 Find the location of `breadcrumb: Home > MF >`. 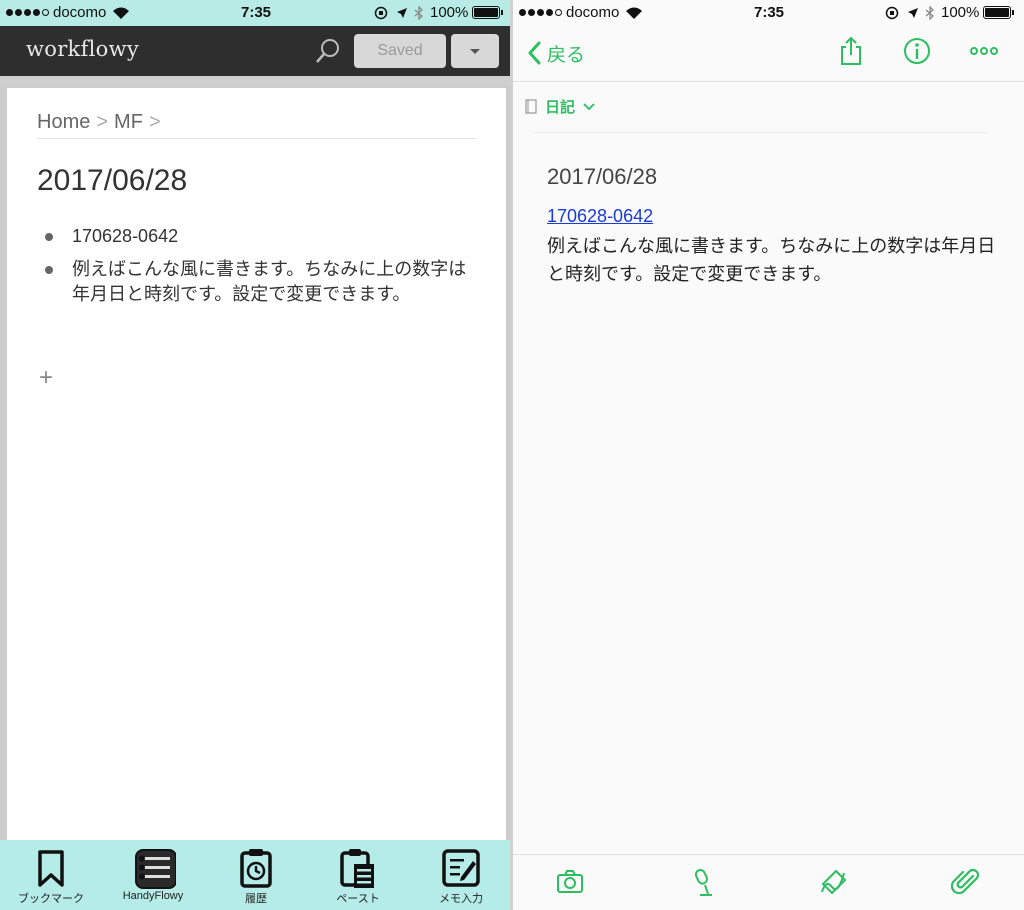

breadcrumb: Home > MF > is located at coordinates (99, 122).